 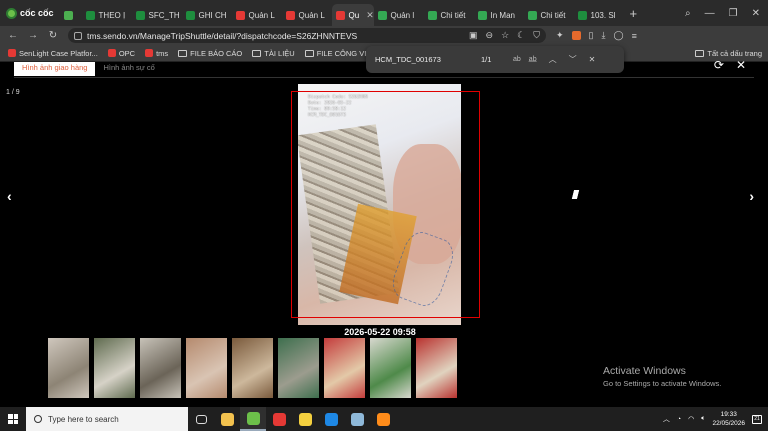 I want to click on zoom-icon: ⊖, so click(x=490, y=35).